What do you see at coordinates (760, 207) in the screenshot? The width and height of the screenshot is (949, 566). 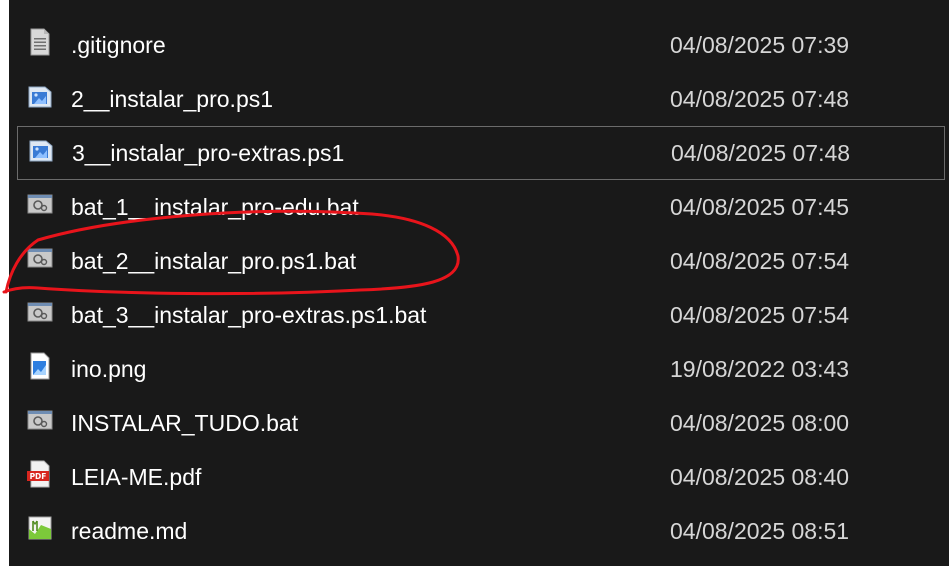 I see `file-modified-date: 04/08/2025 07:45` at bounding box center [760, 207].